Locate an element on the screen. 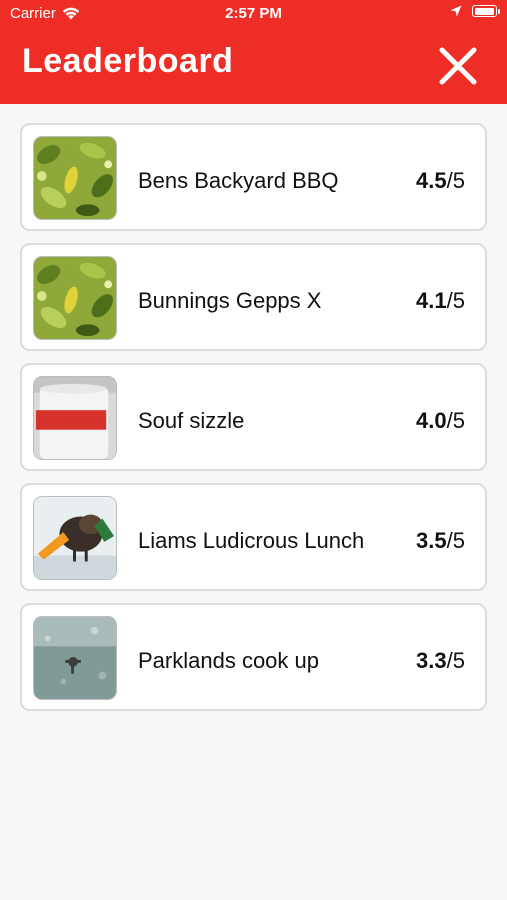 The width and height of the screenshot is (507, 900). page-title: Leaderboard is located at coordinates (128, 61).